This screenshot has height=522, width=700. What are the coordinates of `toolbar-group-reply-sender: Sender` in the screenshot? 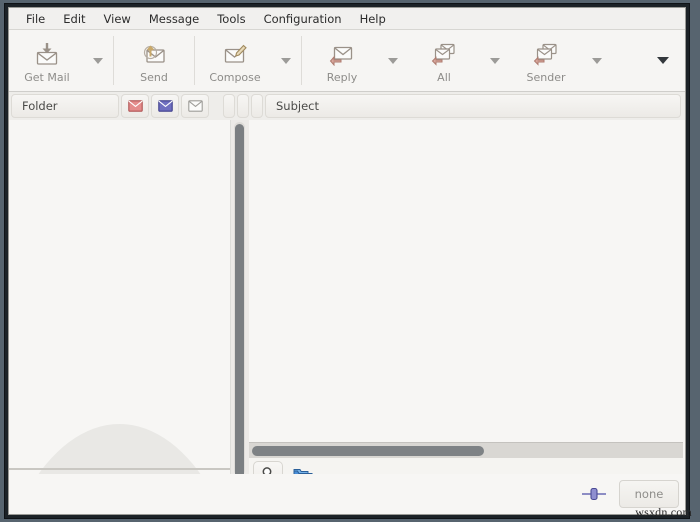 It's located at (559, 60).